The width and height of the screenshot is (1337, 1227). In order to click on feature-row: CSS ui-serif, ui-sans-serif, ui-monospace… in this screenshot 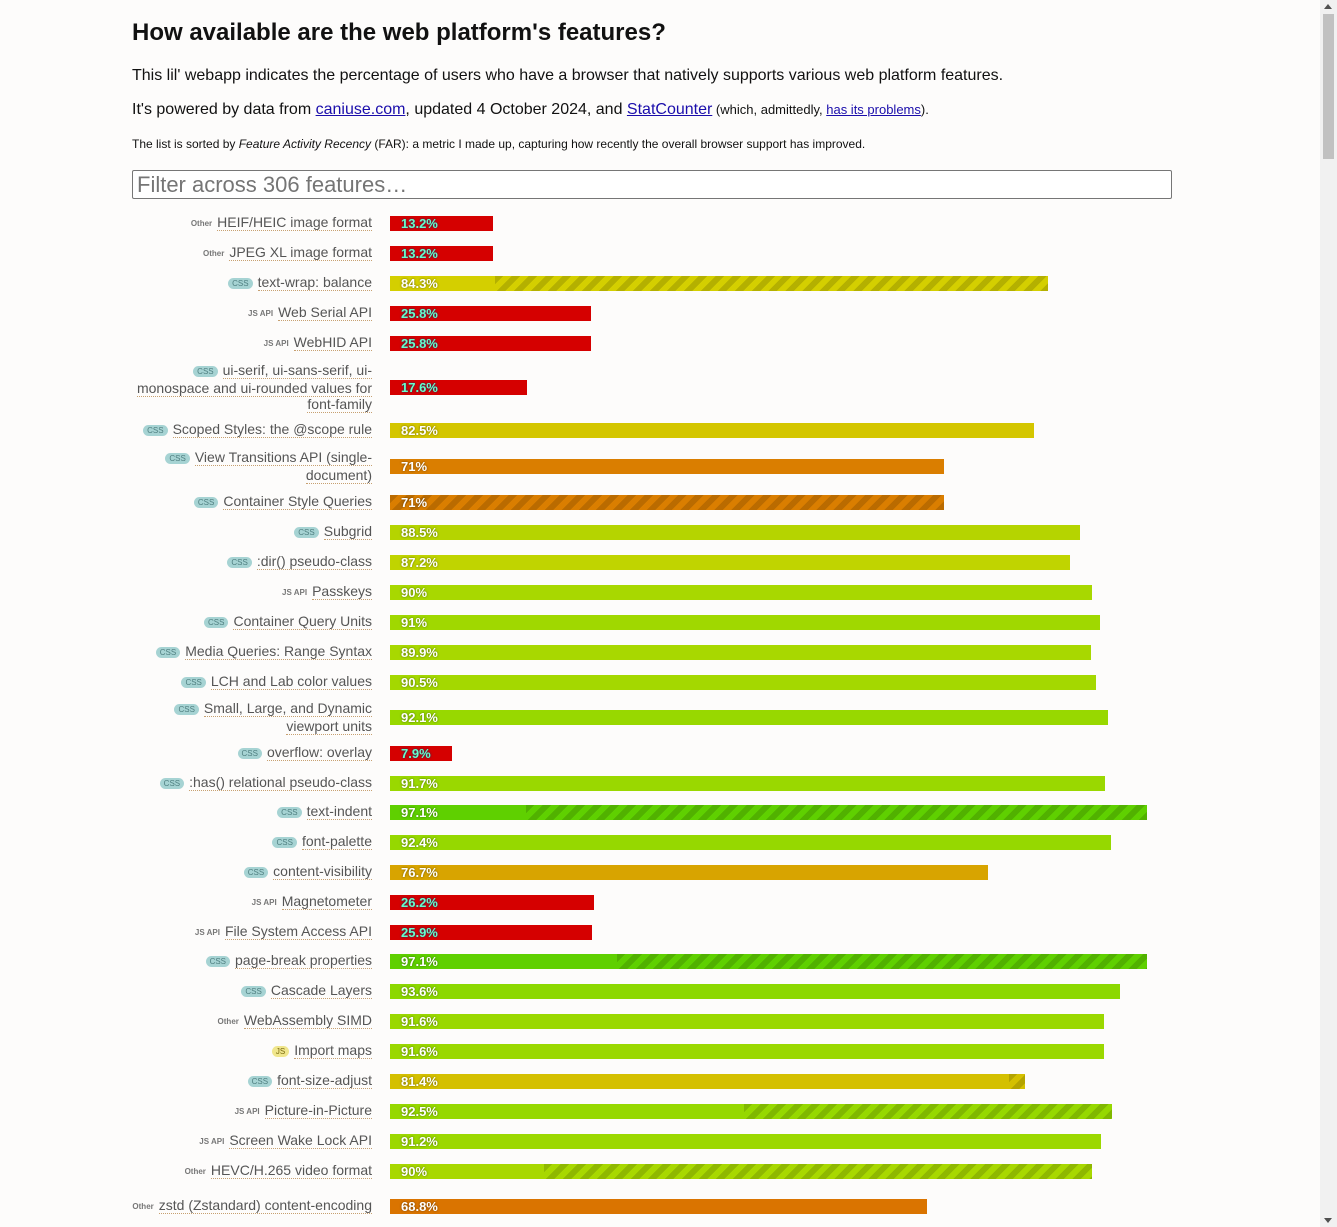, I will do `click(652, 387)`.